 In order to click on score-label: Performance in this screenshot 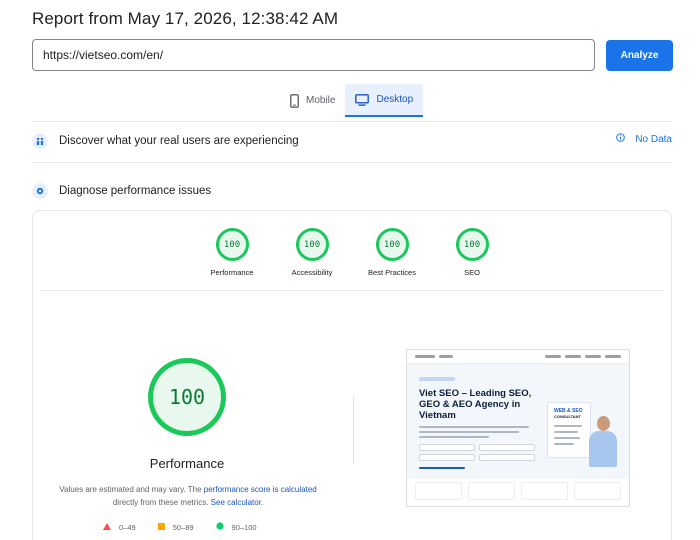, I will do `click(232, 272)`.